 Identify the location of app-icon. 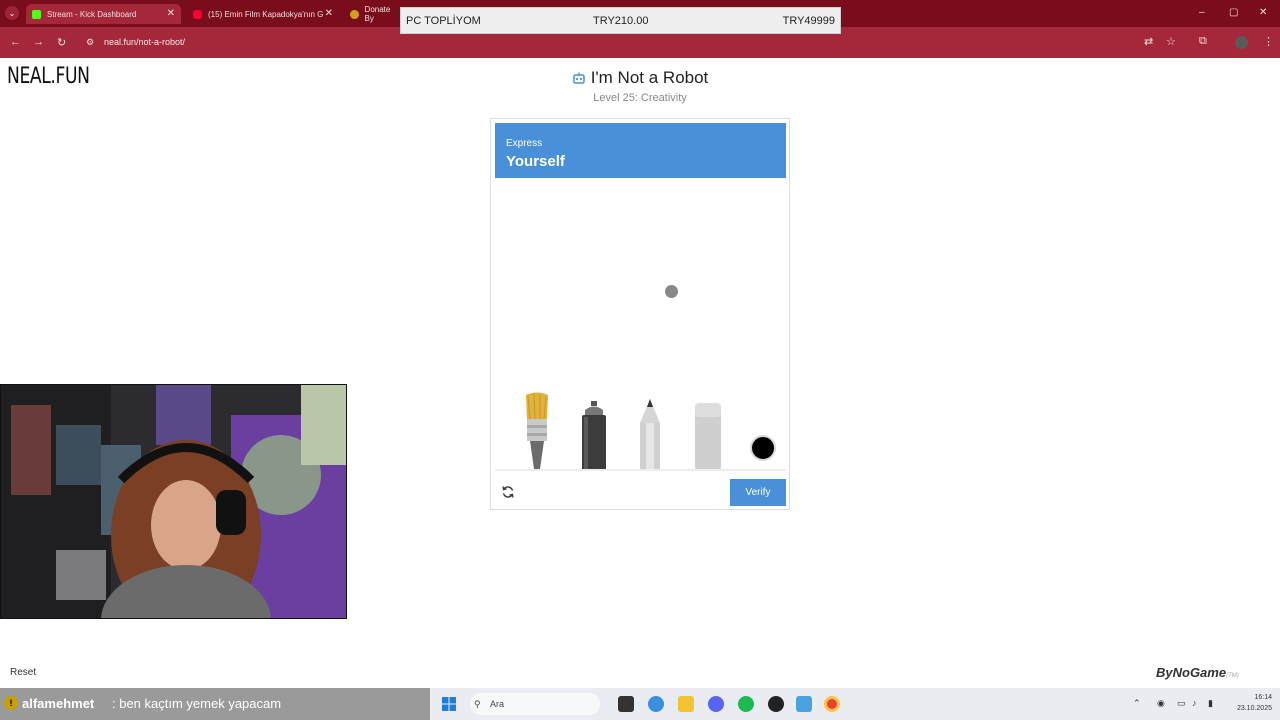
(804, 704).